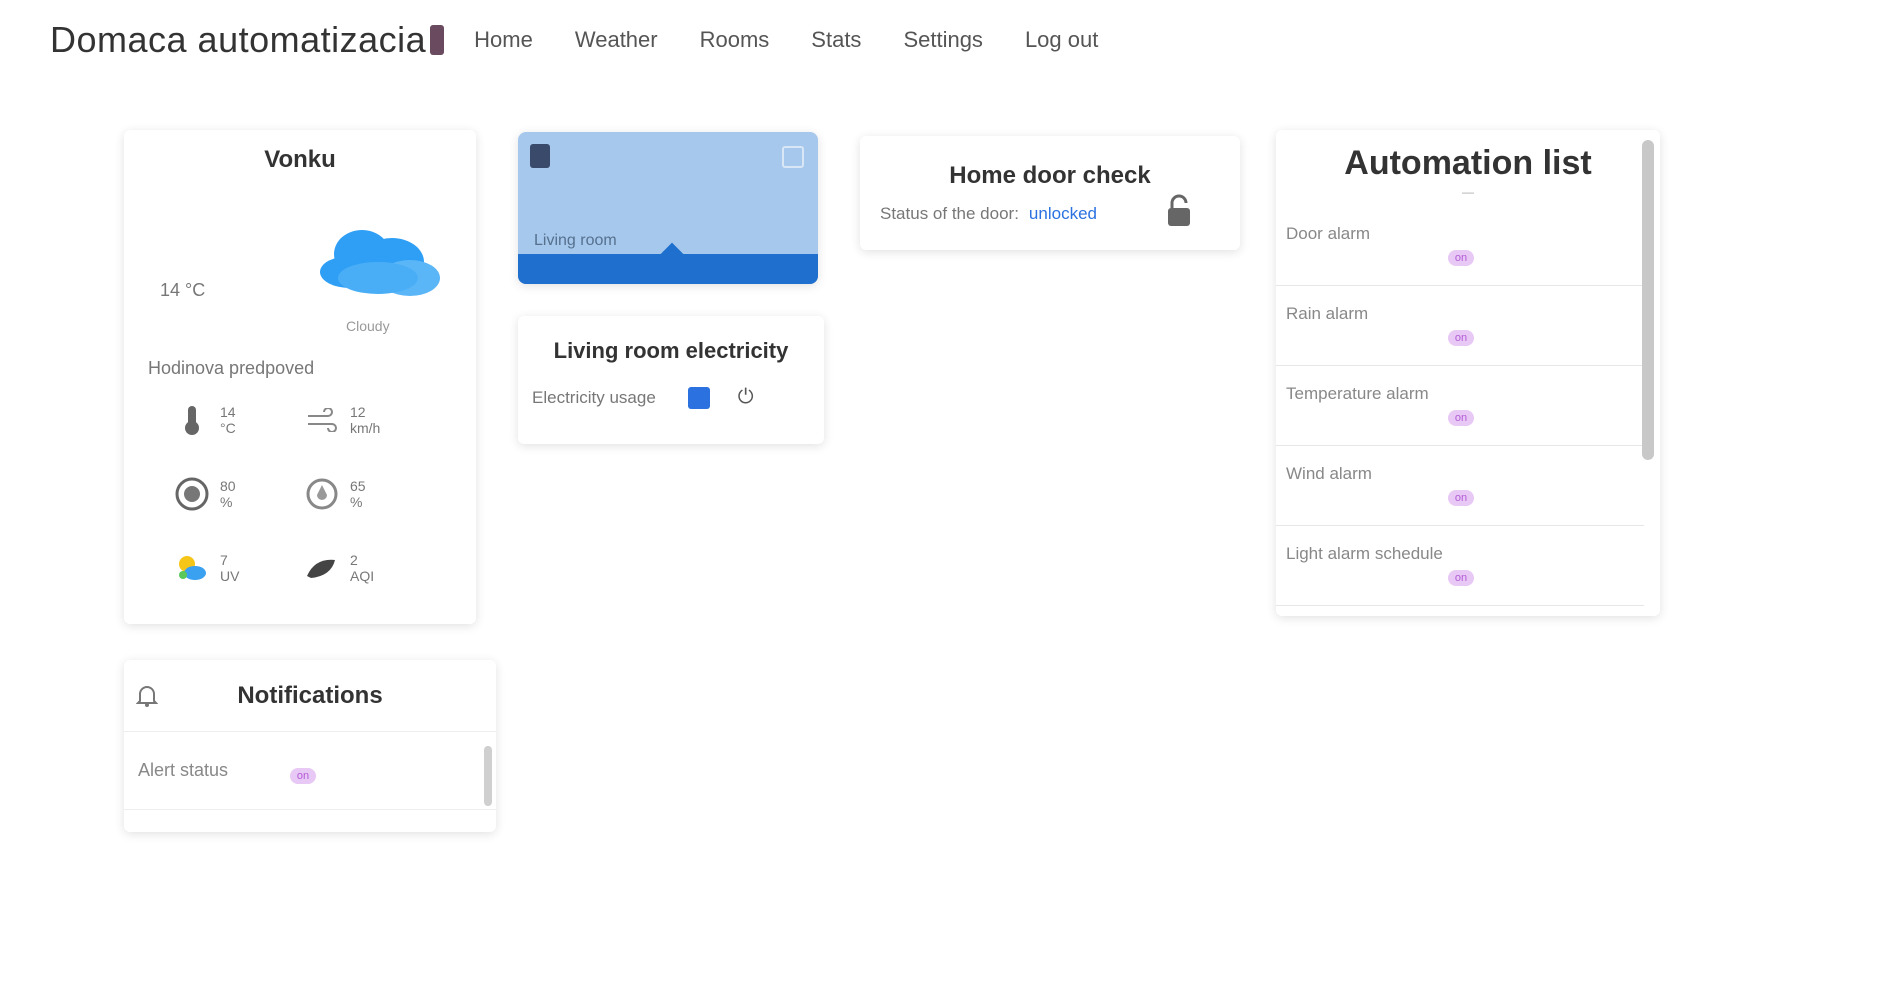 Image resolution: width=1900 pixels, height=1004 pixels. I want to click on bell-icon, so click(147, 698).